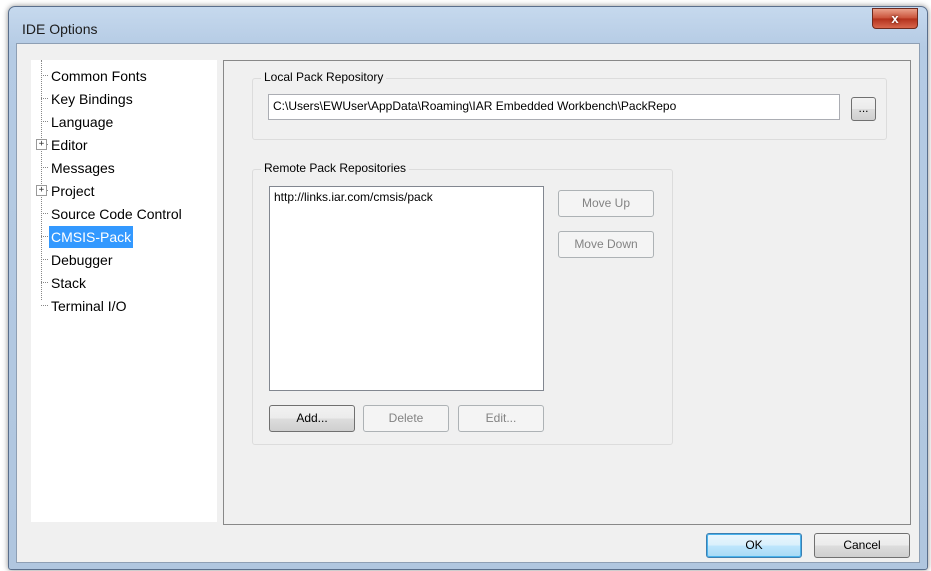 The height and width of the screenshot is (571, 931). I want to click on tree-item: Terminal I/O, so click(124, 305).